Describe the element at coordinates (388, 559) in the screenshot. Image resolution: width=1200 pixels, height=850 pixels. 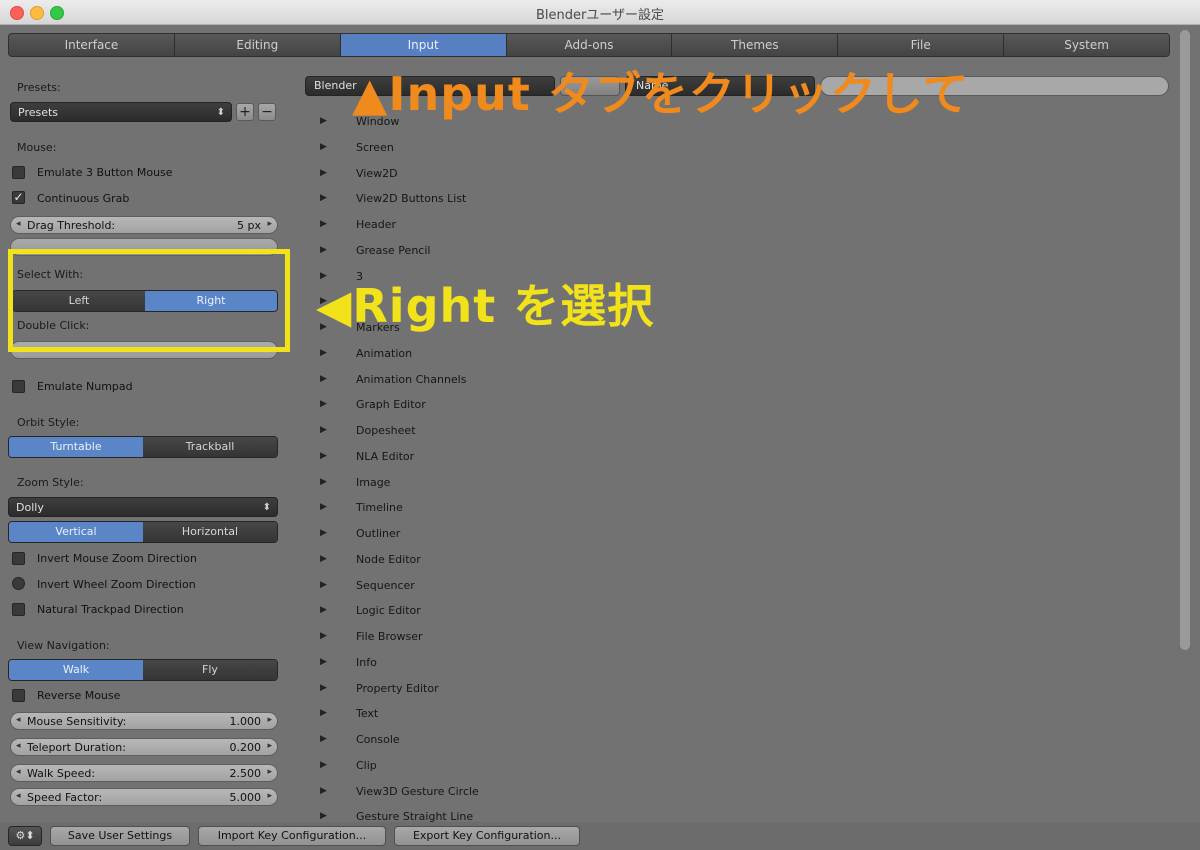
I see `keymap-item-label: Node Editor` at that location.